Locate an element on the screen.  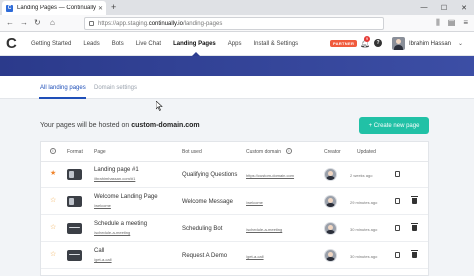
nav-landing-pages: Landing Pages is located at coordinates (194, 48).